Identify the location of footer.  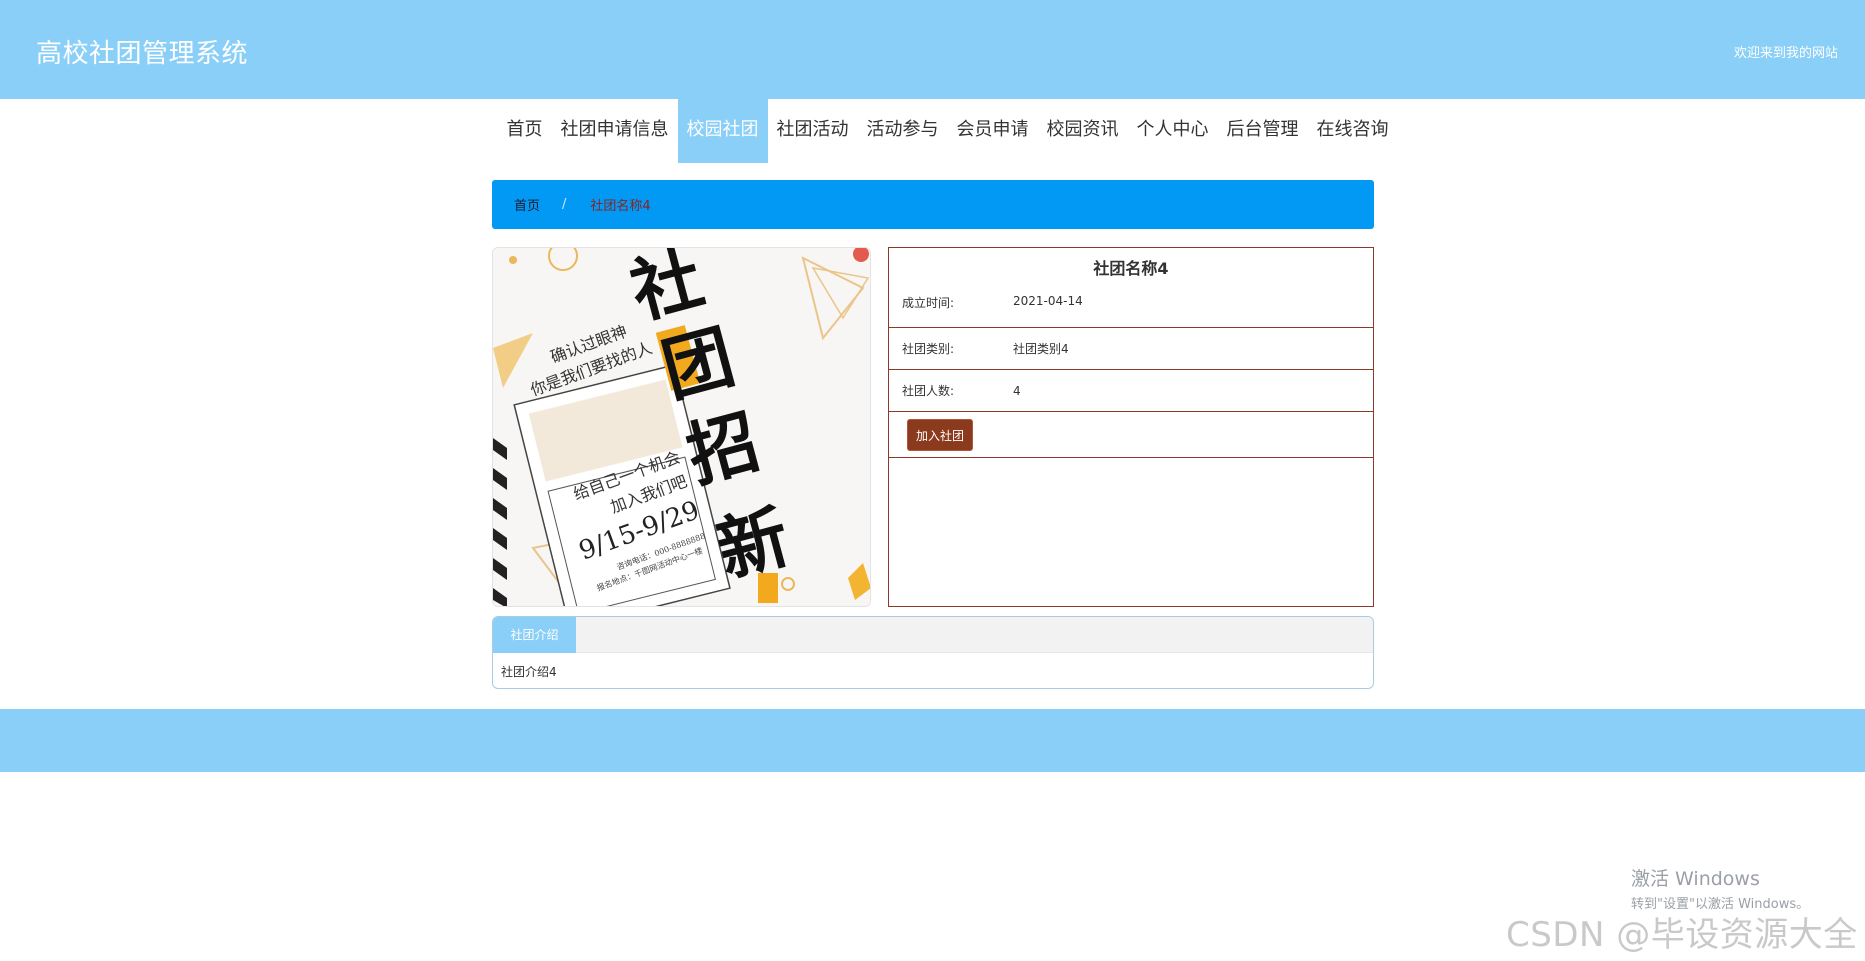
(932, 740).